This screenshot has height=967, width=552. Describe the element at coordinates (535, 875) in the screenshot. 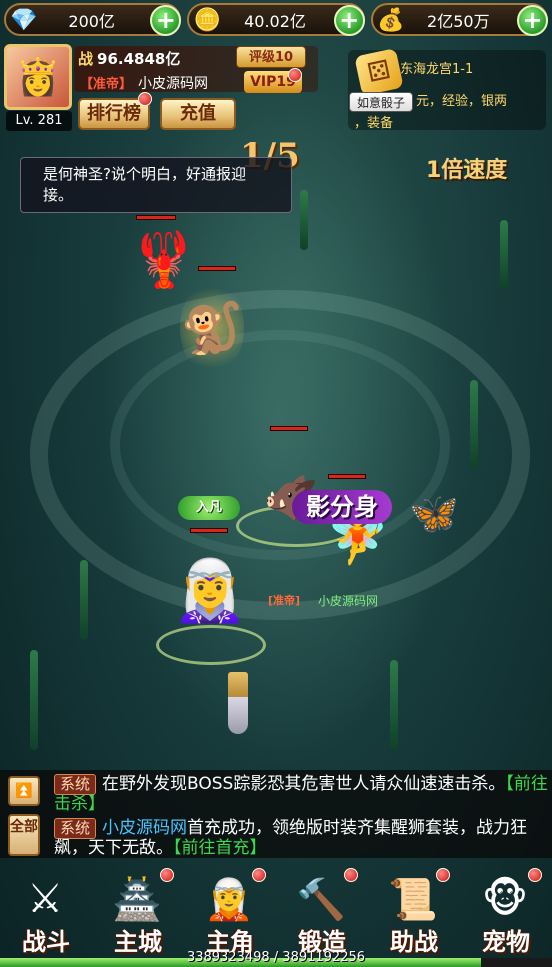

I see `pet-notification-dot` at that location.